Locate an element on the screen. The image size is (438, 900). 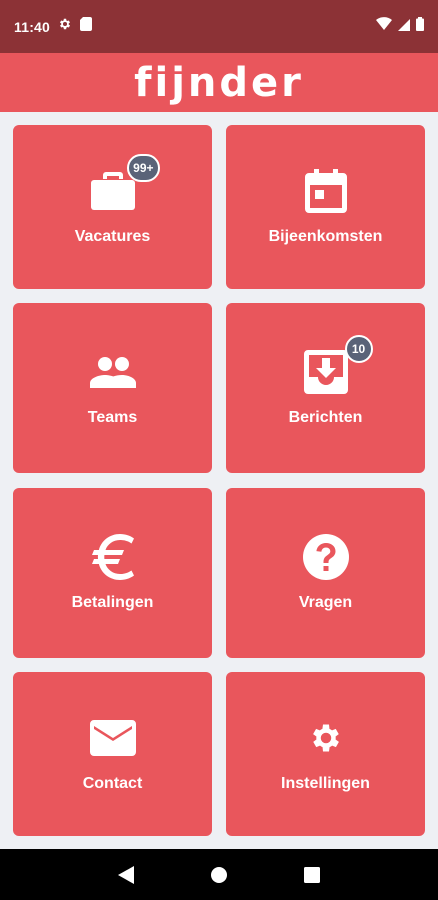
home-icon is located at coordinates (219, 875).